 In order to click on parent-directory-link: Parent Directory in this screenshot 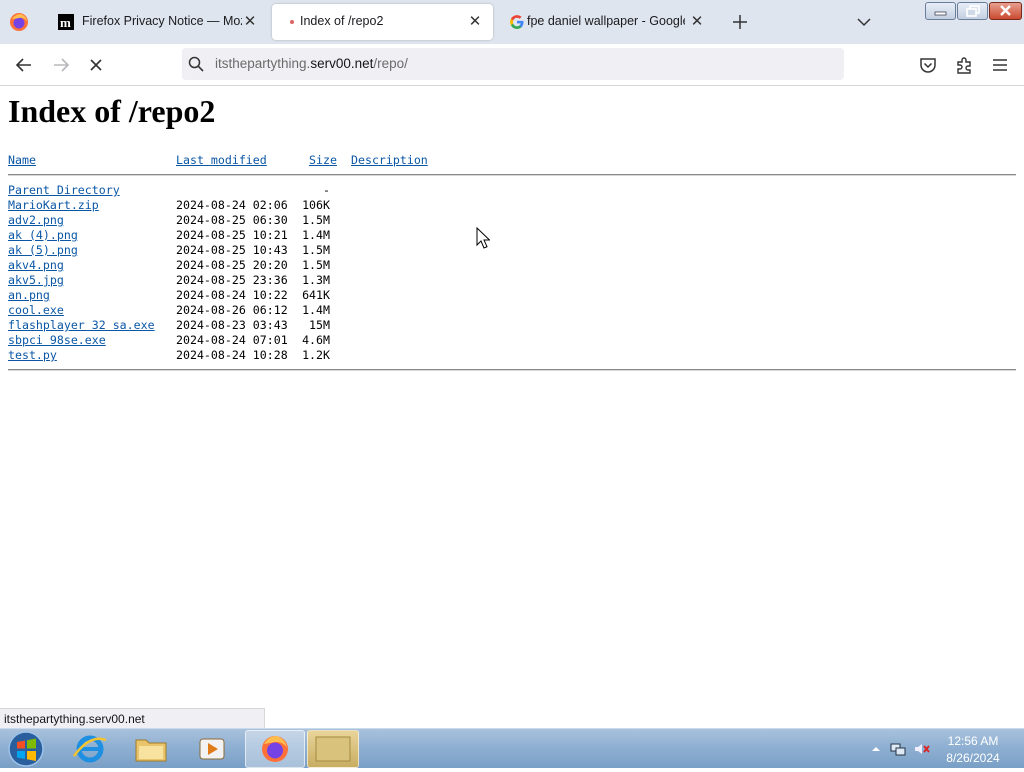, I will do `click(64, 190)`.